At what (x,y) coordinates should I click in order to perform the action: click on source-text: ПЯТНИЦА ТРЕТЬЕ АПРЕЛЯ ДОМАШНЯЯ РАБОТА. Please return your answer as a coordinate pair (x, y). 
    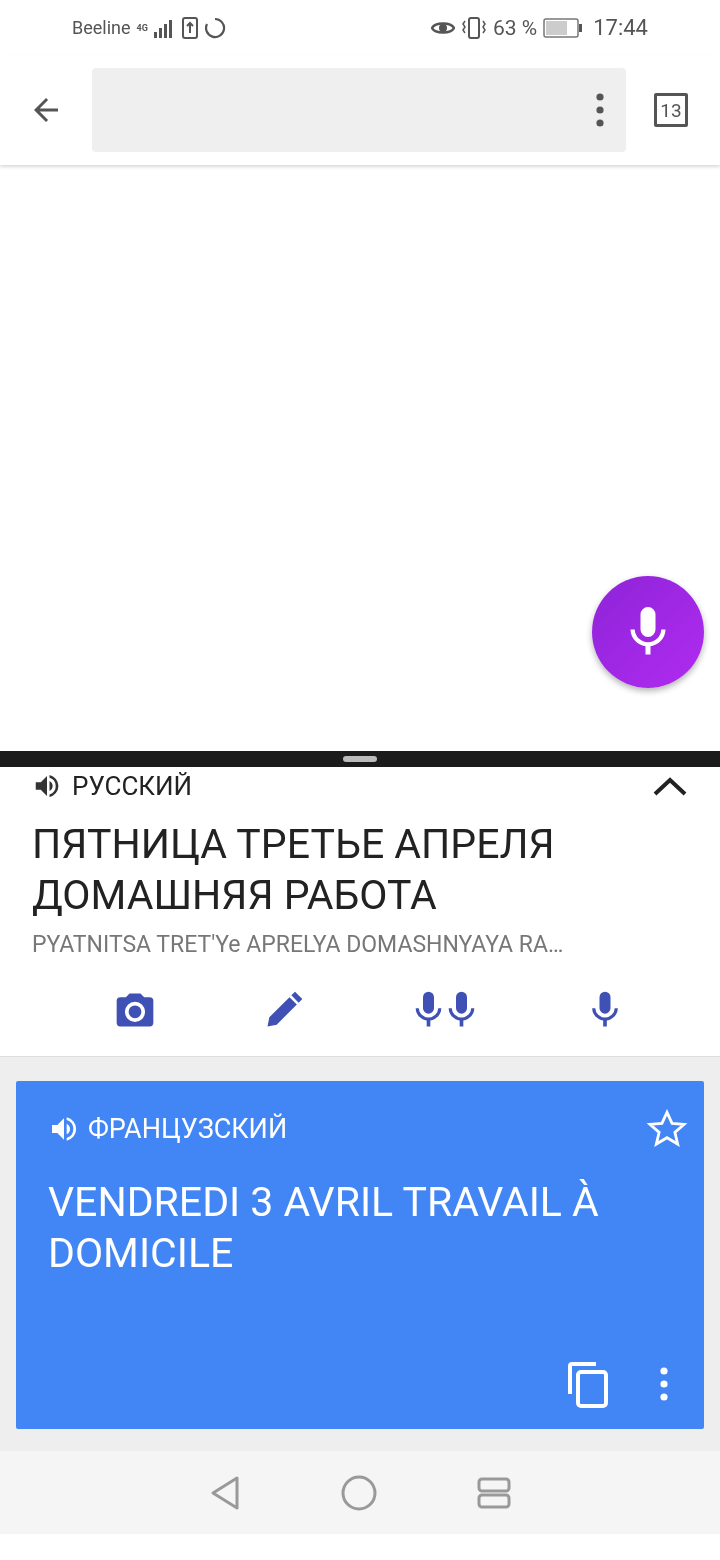
    Looking at the image, I should click on (360, 861).